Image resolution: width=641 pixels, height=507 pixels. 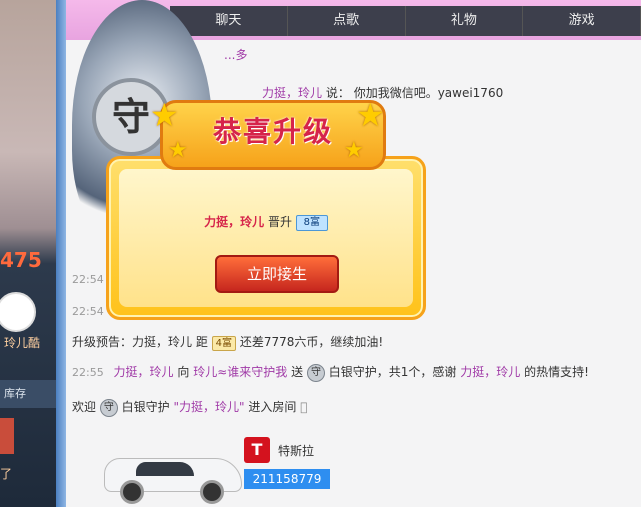 I want to click on welcome-badge: 白银守护, so click(x=145, y=407).